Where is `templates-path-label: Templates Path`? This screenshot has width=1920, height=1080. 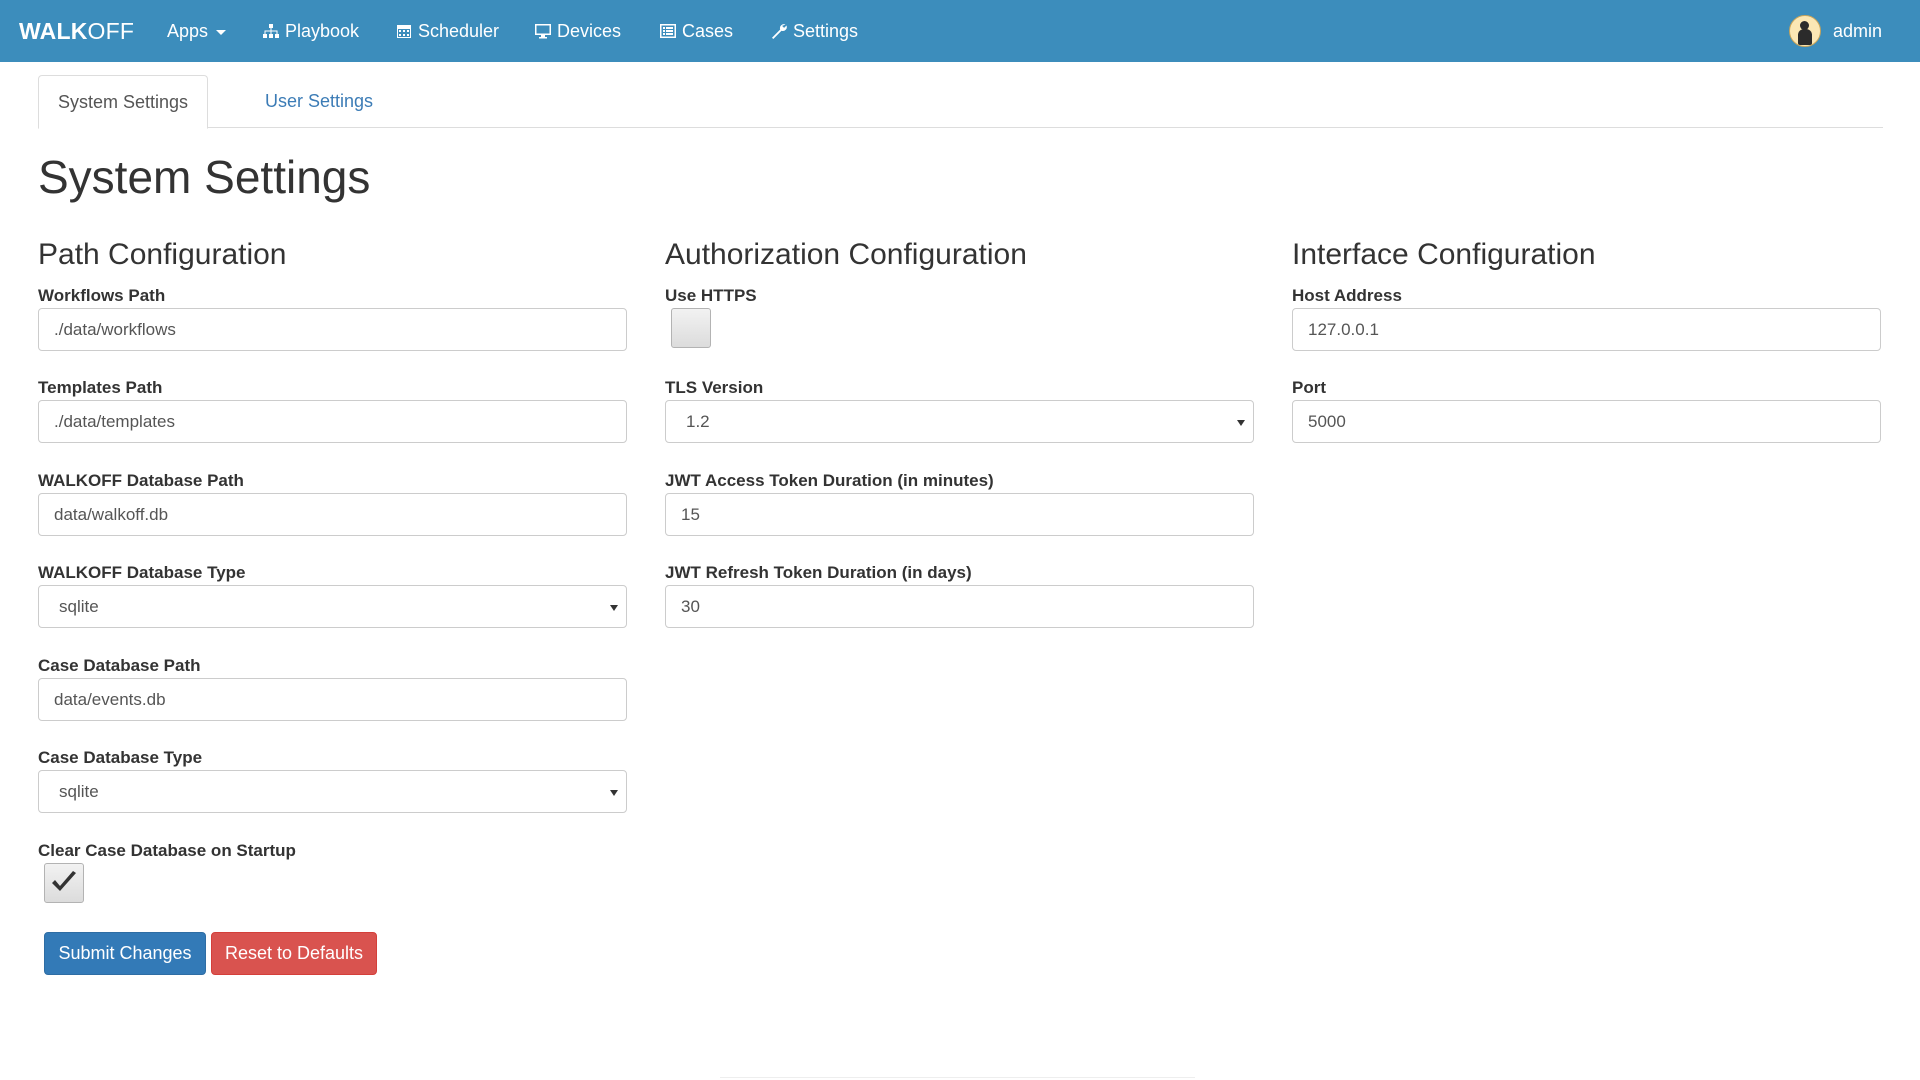 templates-path-label: Templates Path is located at coordinates (100, 387).